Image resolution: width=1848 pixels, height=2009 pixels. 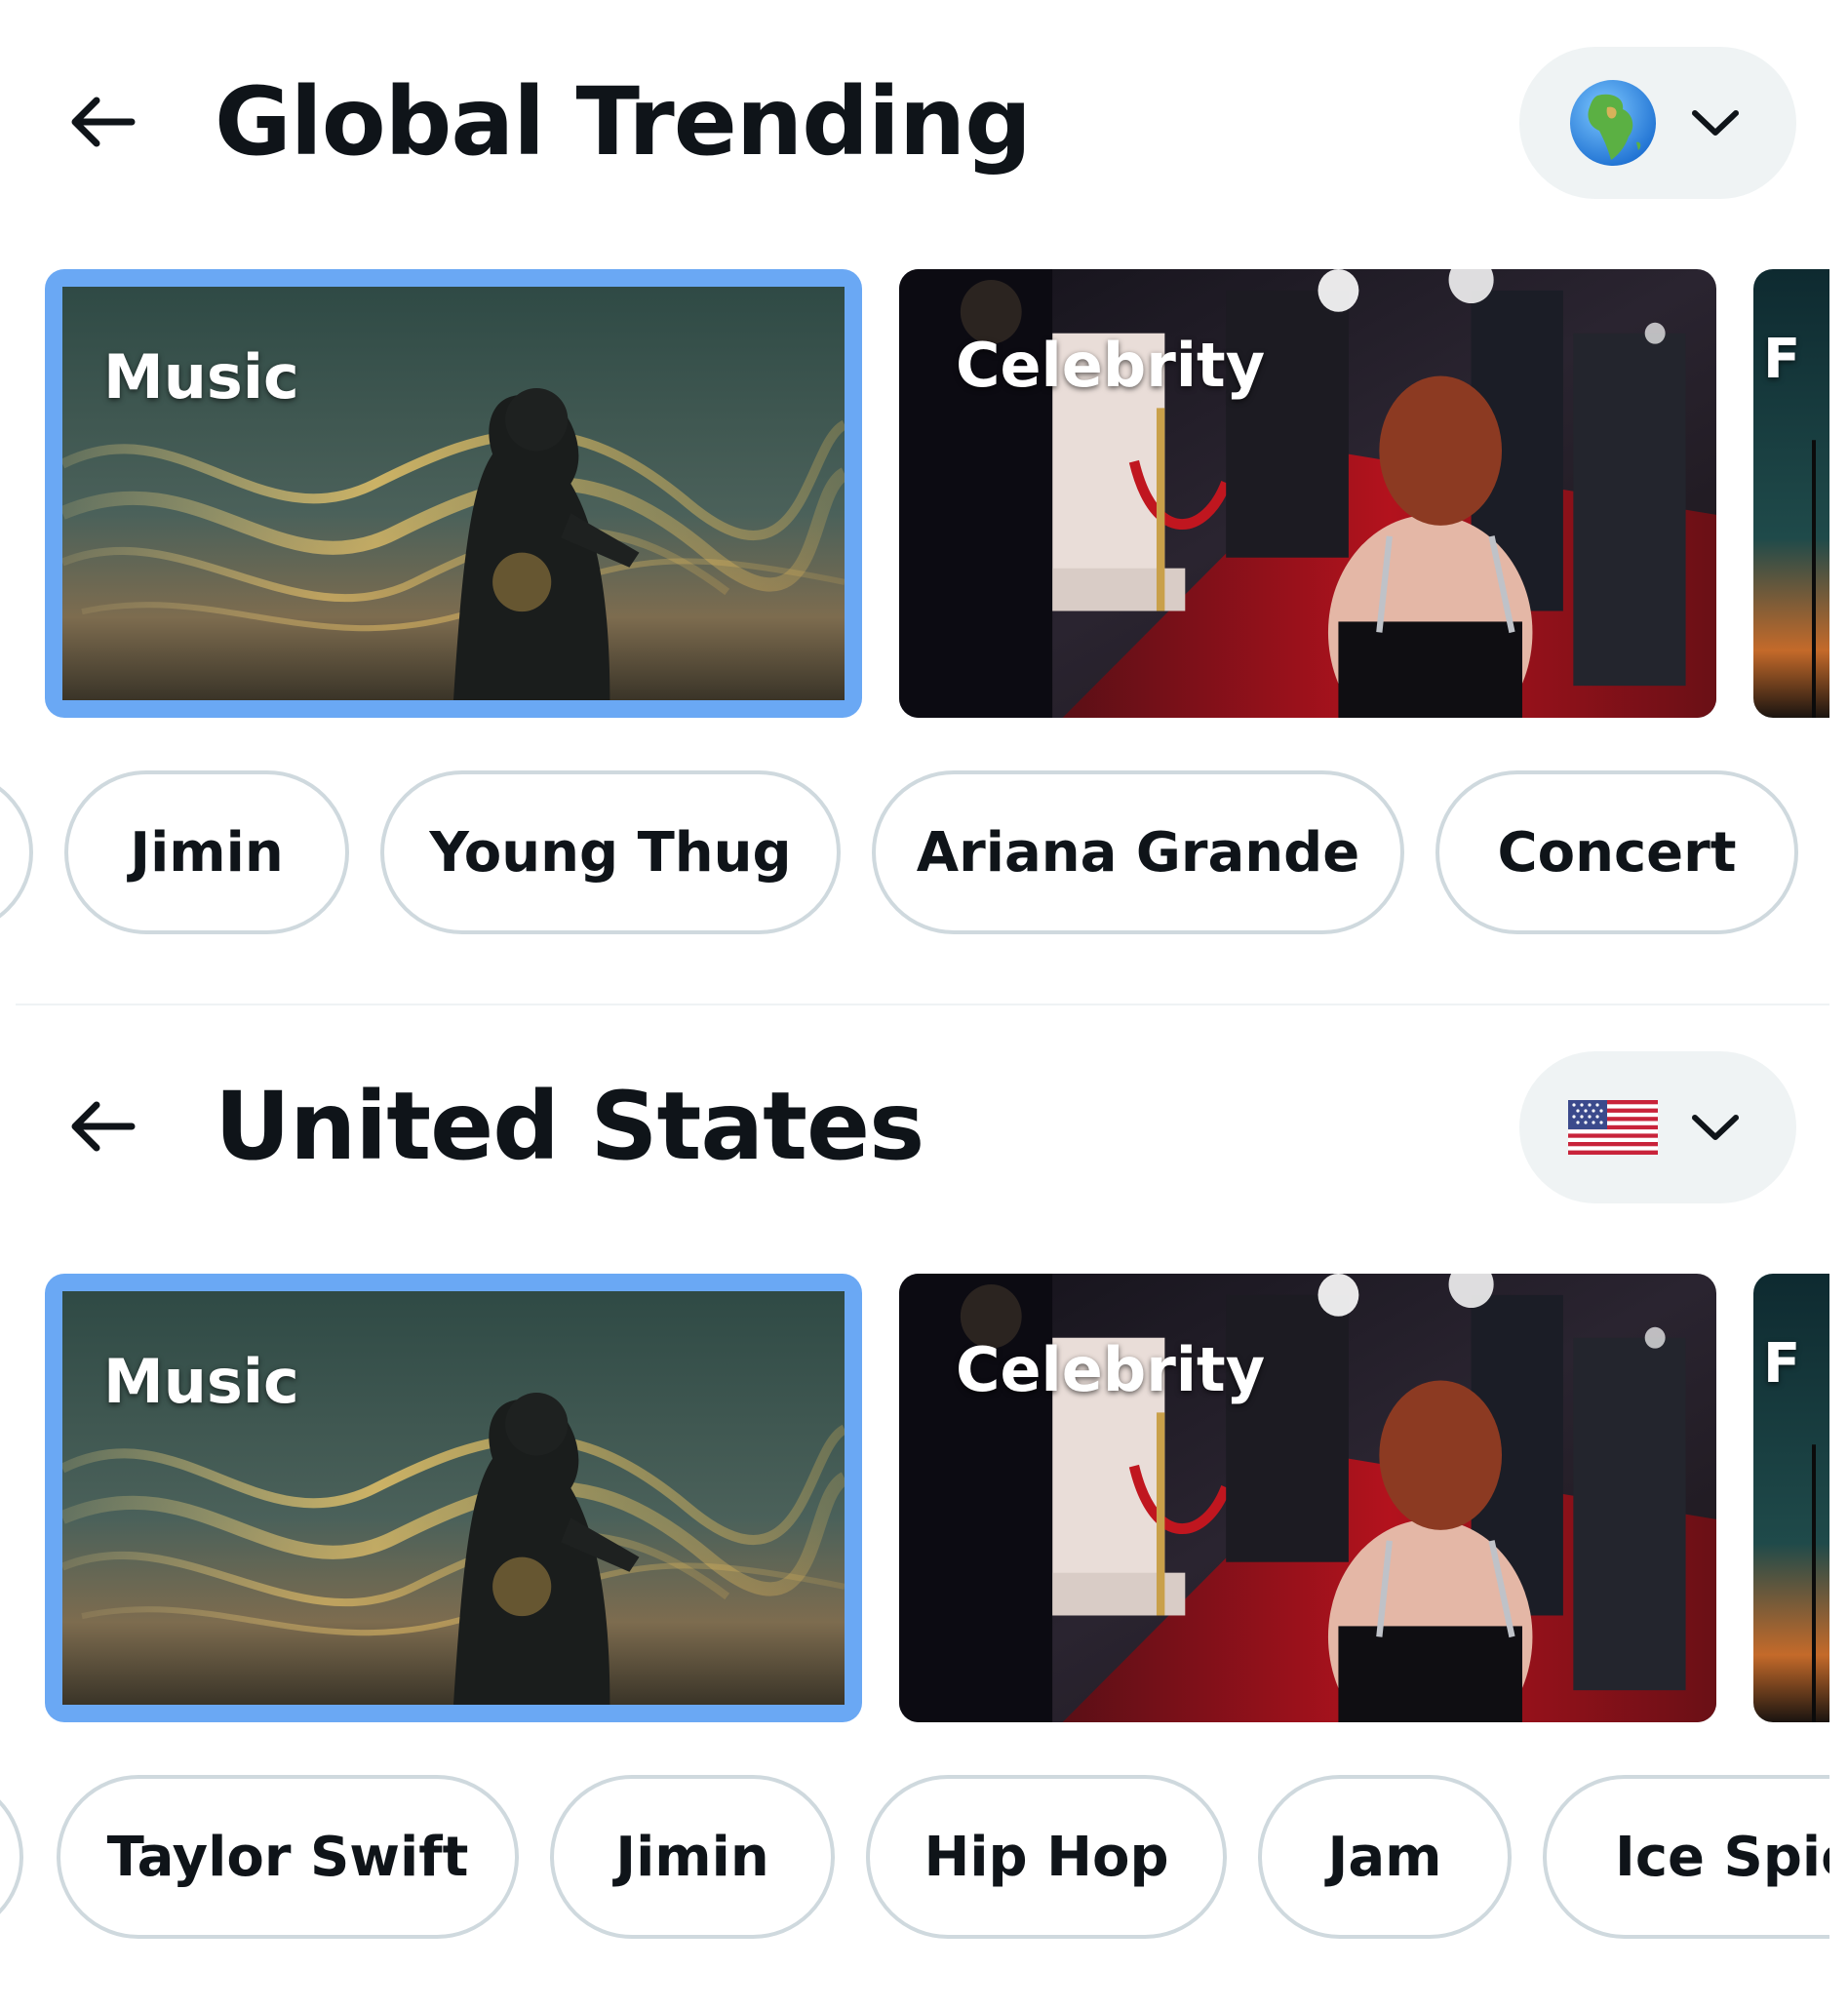 I want to click on trend-chip: Hip Hop, so click(x=1046, y=1857).